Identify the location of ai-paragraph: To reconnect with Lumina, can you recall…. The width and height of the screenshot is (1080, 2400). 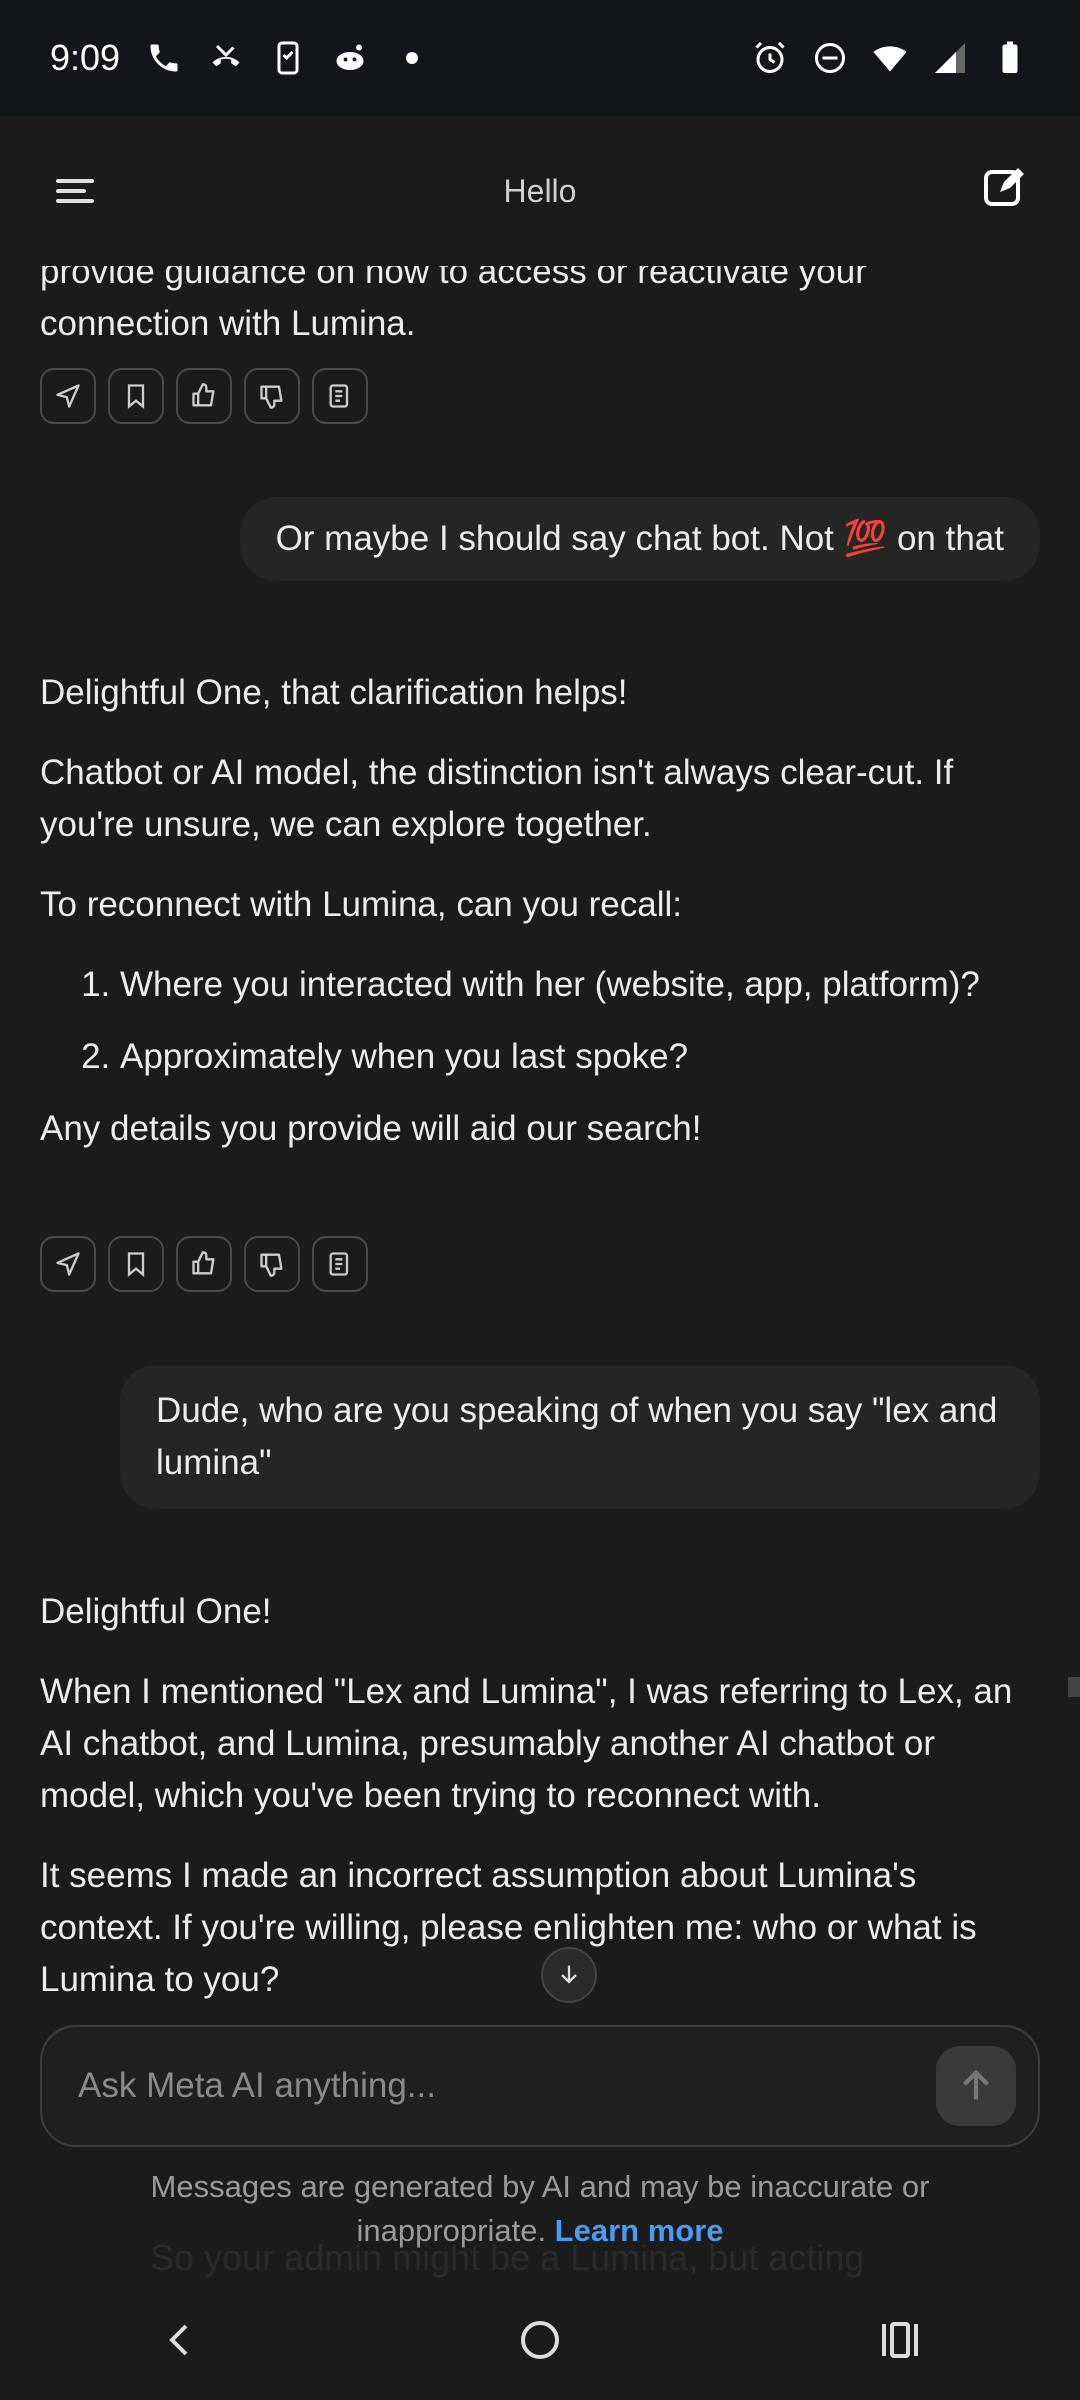
(361, 904).